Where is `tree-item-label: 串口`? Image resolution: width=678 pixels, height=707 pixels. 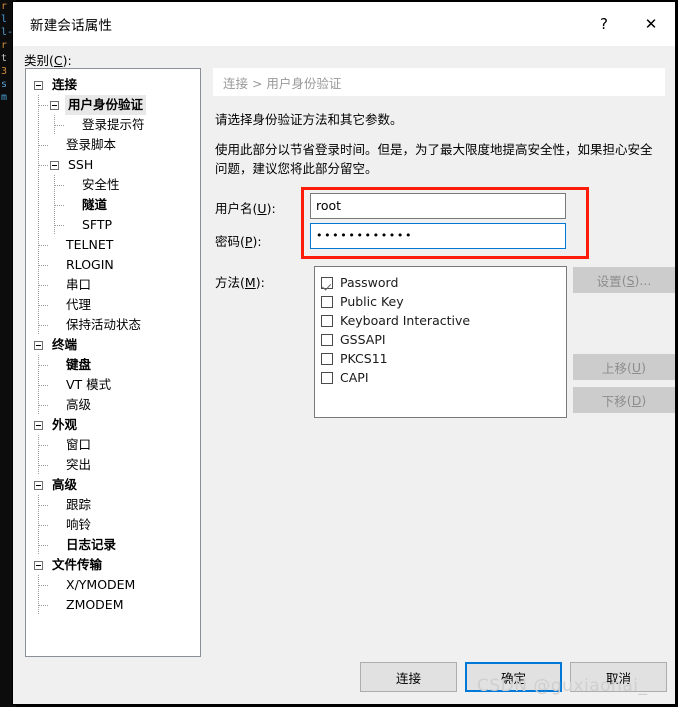 tree-item-label: 串口 is located at coordinates (79, 284).